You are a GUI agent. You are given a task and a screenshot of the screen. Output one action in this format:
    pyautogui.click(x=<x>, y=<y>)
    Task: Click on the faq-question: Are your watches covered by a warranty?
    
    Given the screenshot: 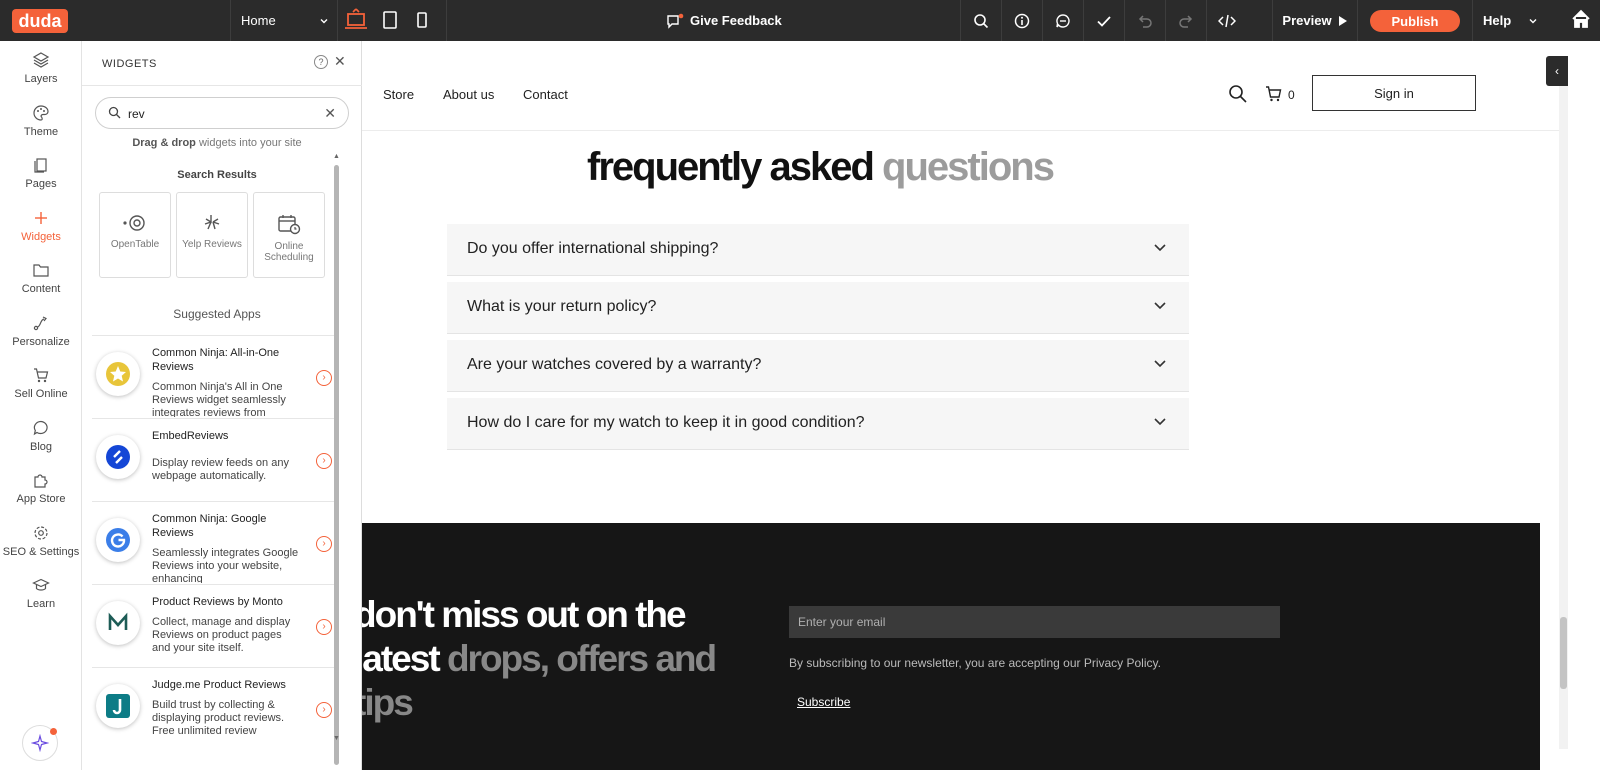 What is the action you would take?
    pyautogui.click(x=614, y=364)
    